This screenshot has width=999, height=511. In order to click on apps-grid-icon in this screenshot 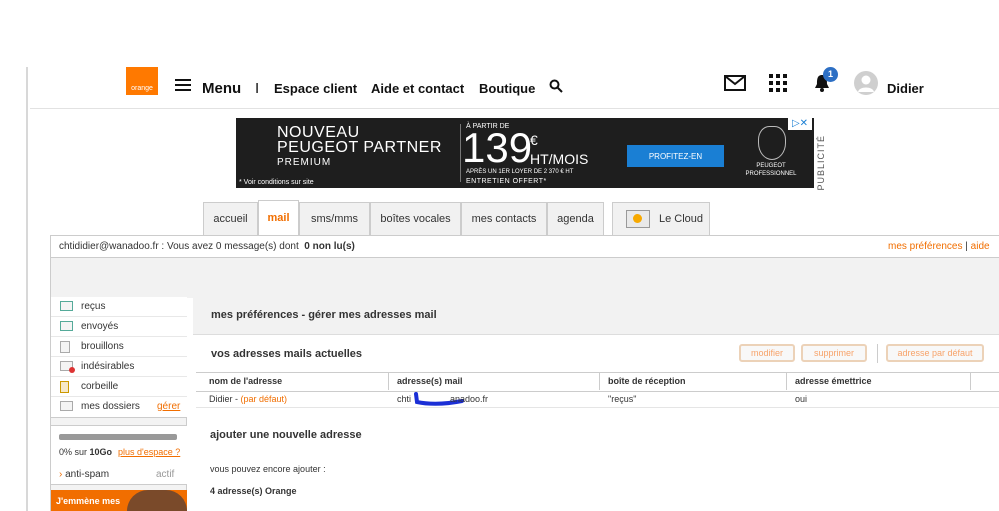, I will do `click(778, 83)`.